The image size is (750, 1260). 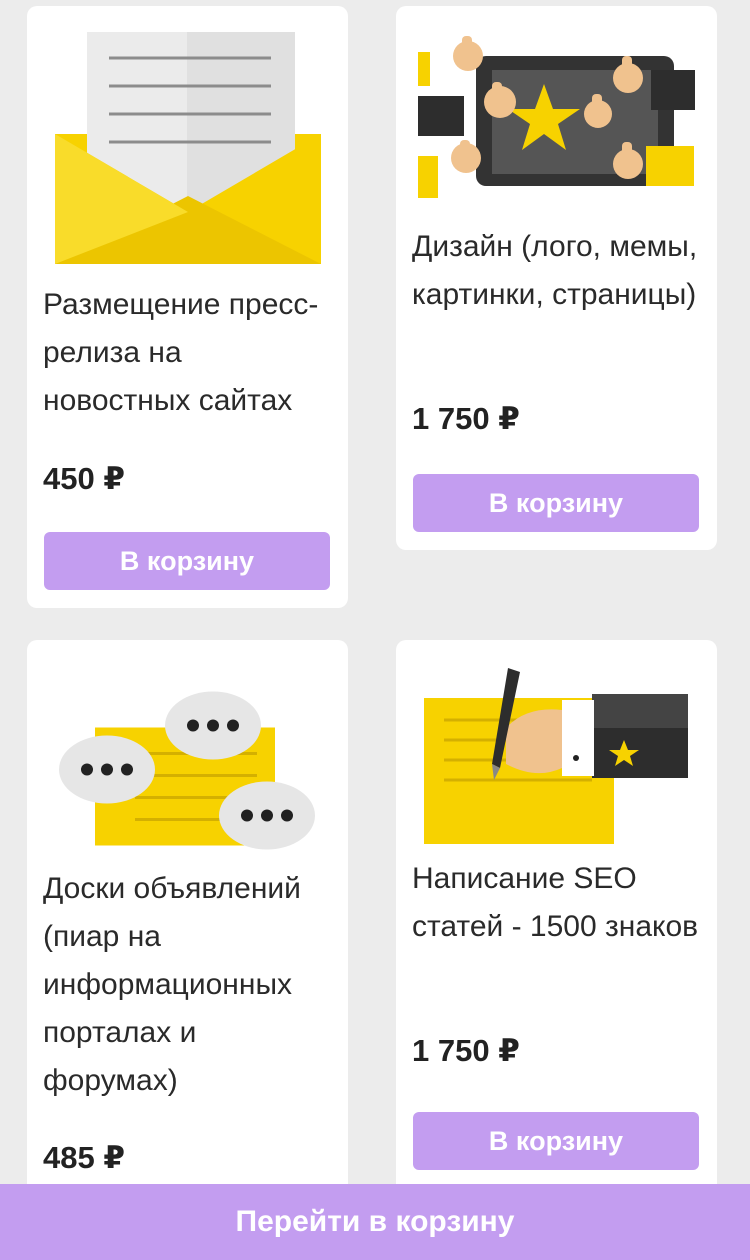 I want to click on product-title: Написание SEO статей - 1500 знаков, so click(x=555, y=902).